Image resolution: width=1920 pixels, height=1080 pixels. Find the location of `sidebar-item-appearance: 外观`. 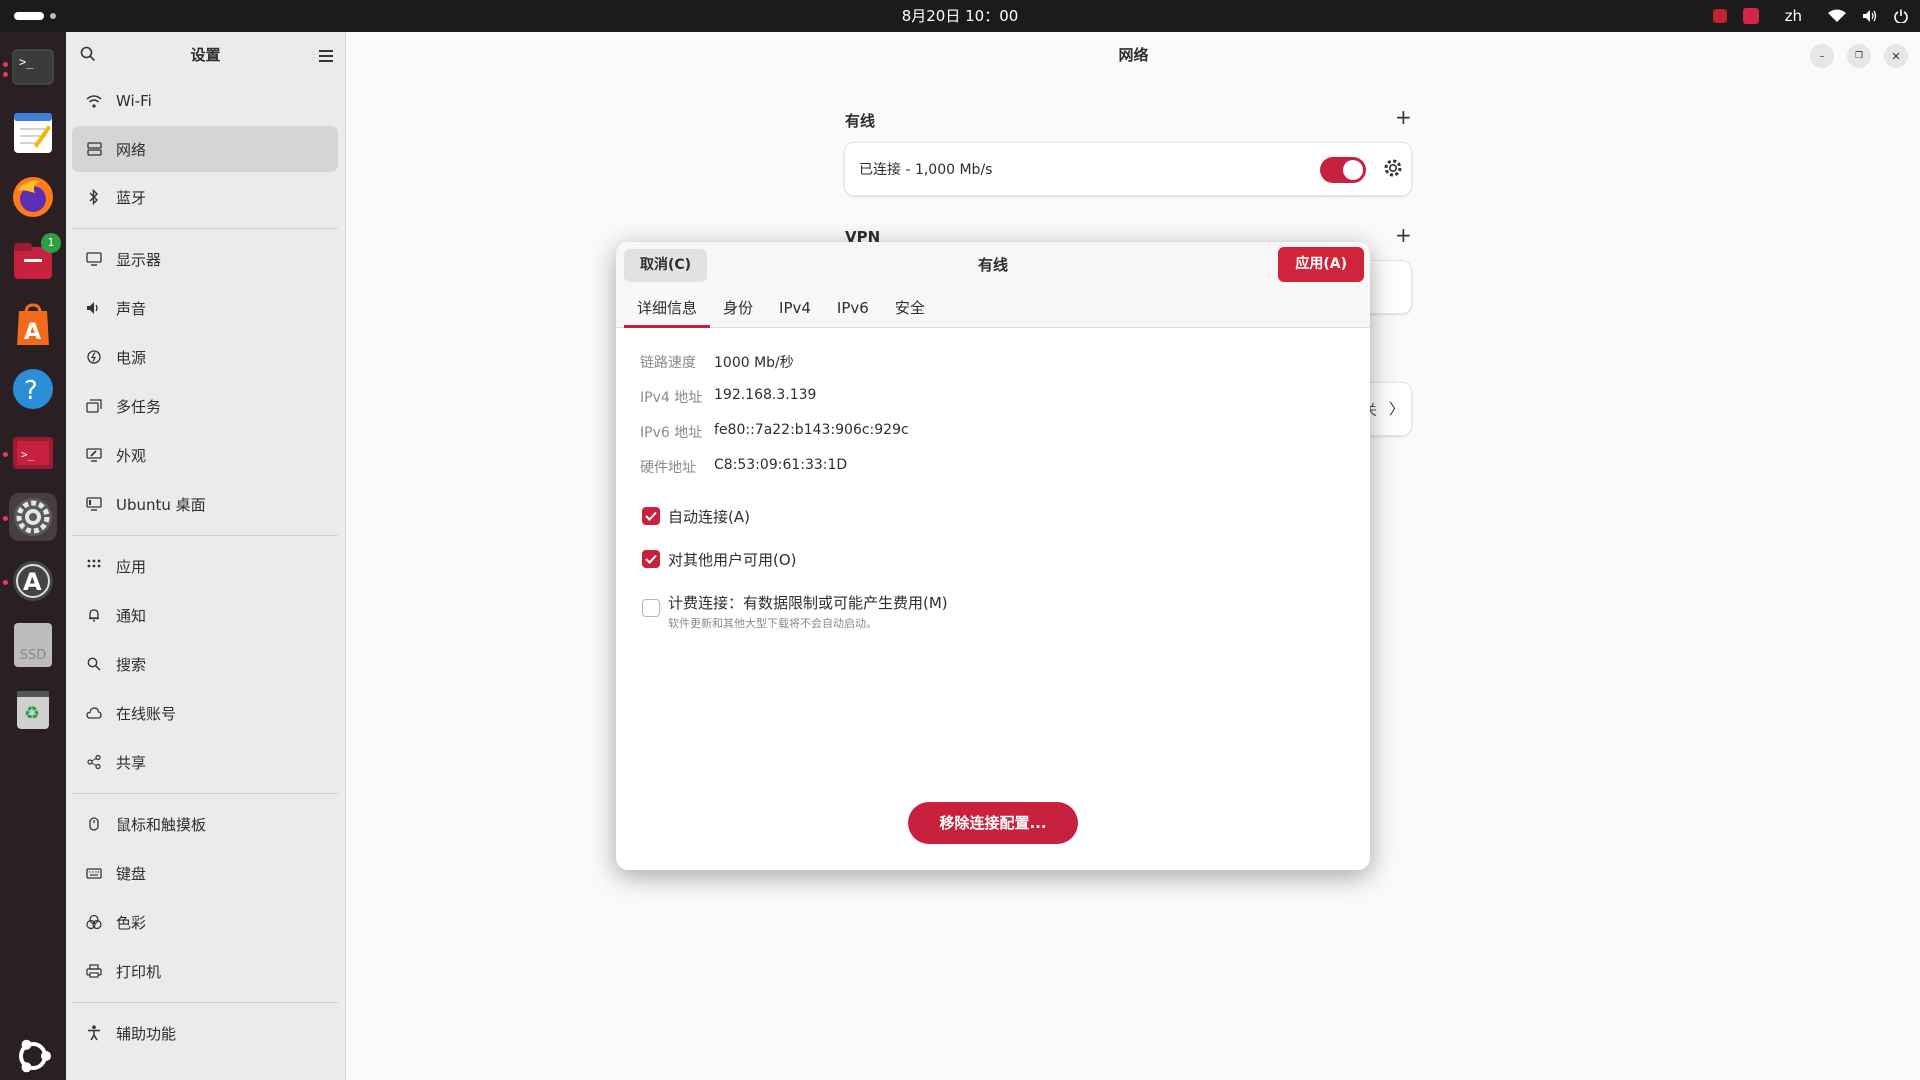

sidebar-item-appearance: 外观 is located at coordinates (205, 455).